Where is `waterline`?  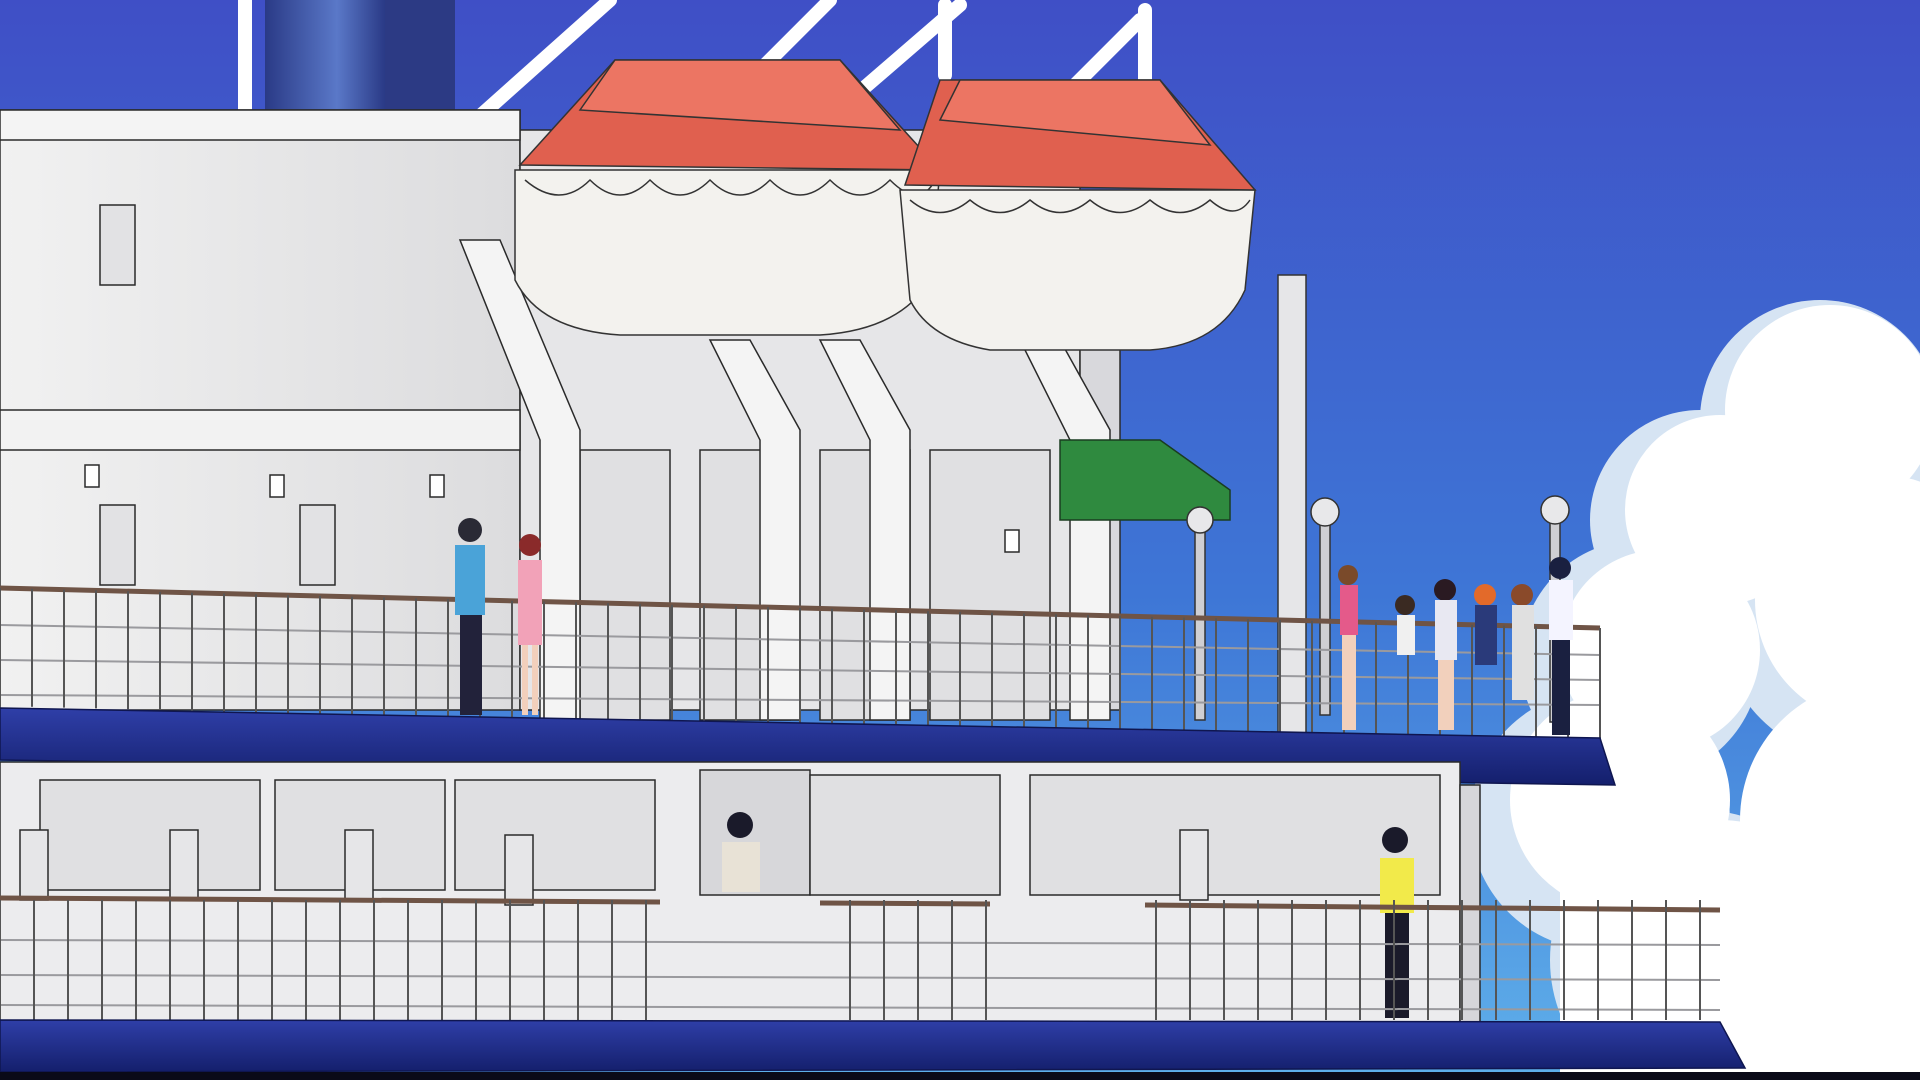
waterline is located at coordinates (960, 1076).